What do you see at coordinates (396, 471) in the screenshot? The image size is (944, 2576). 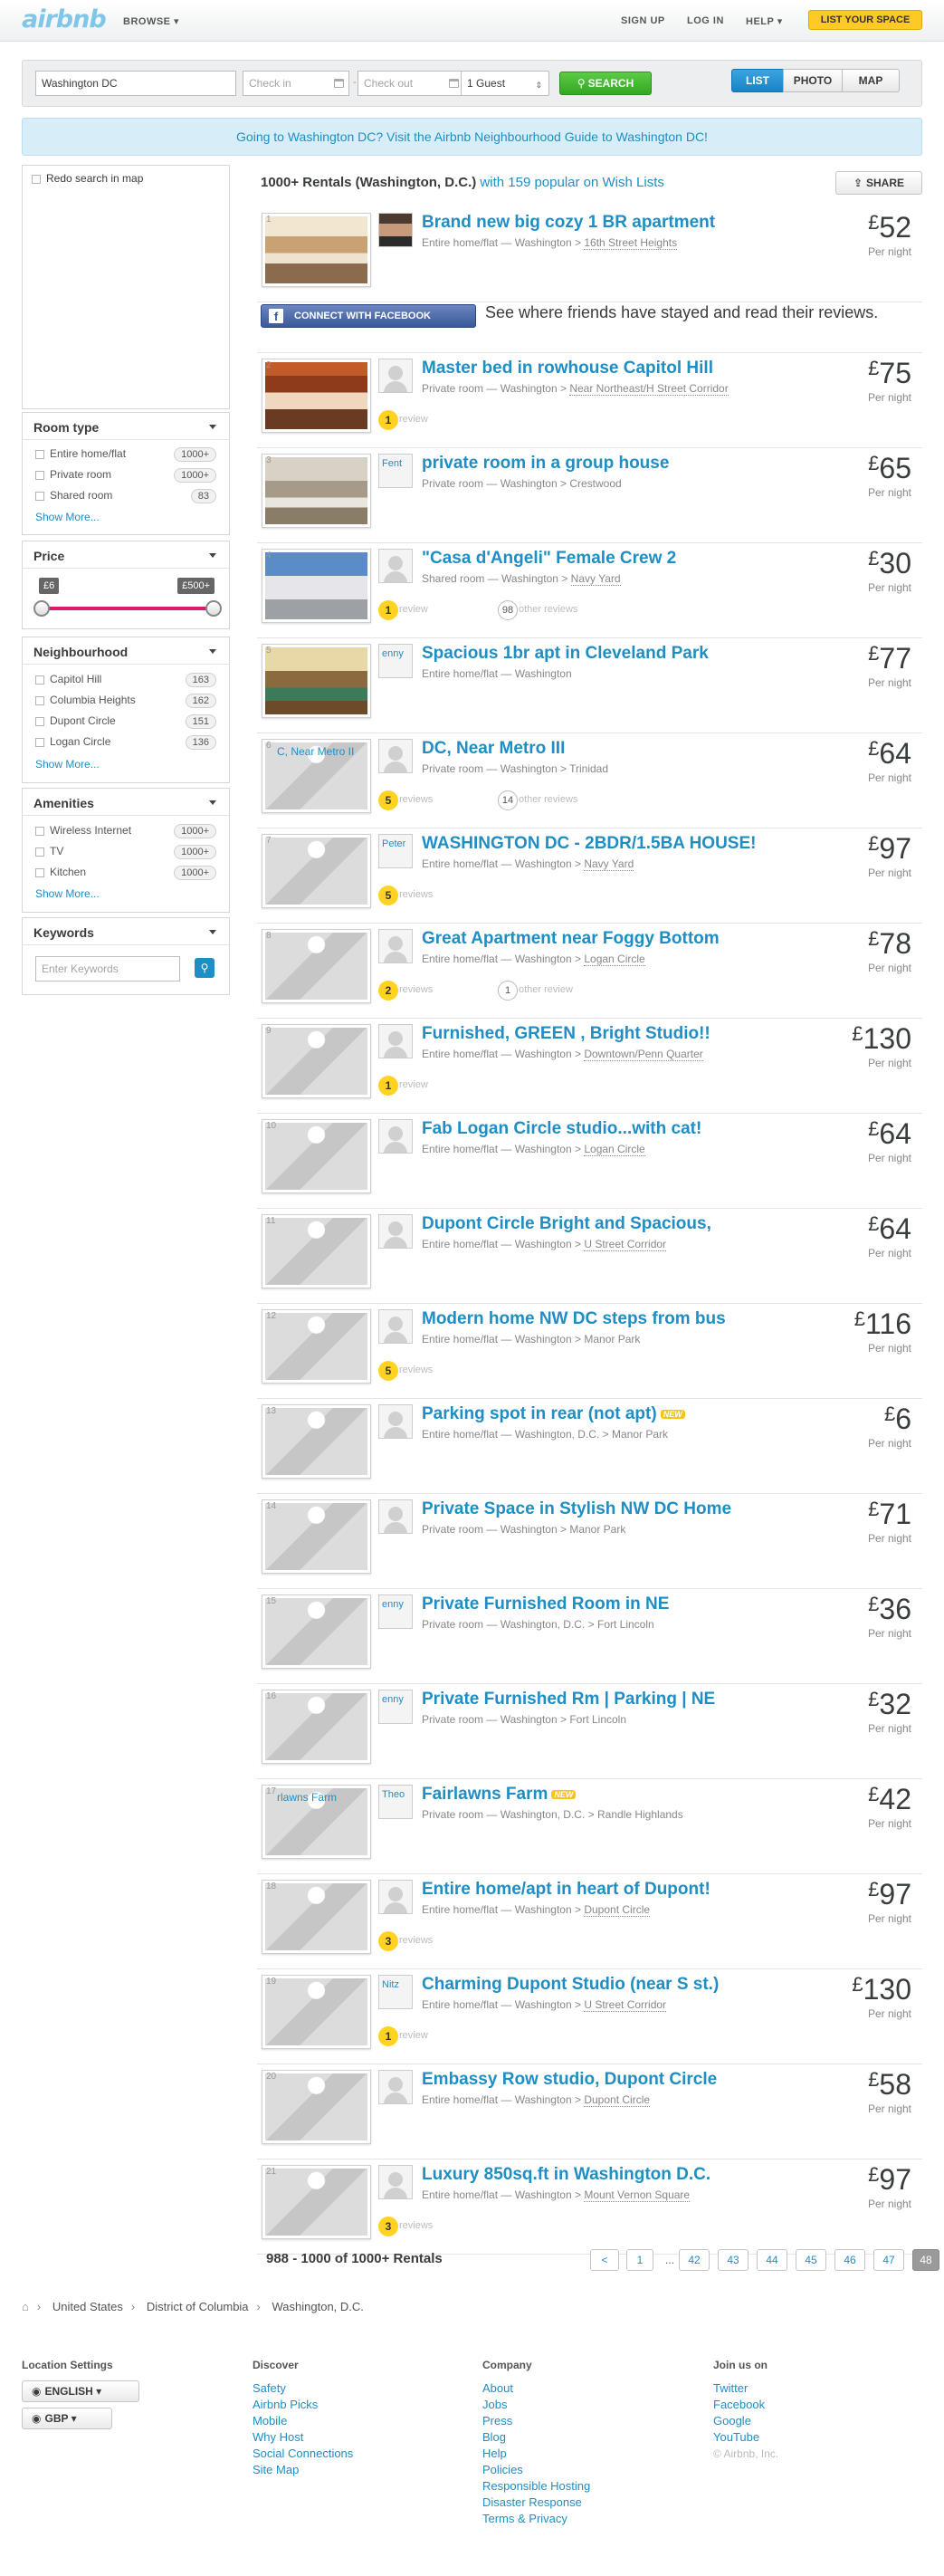 I see `host-avatar: Fent` at bounding box center [396, 471].